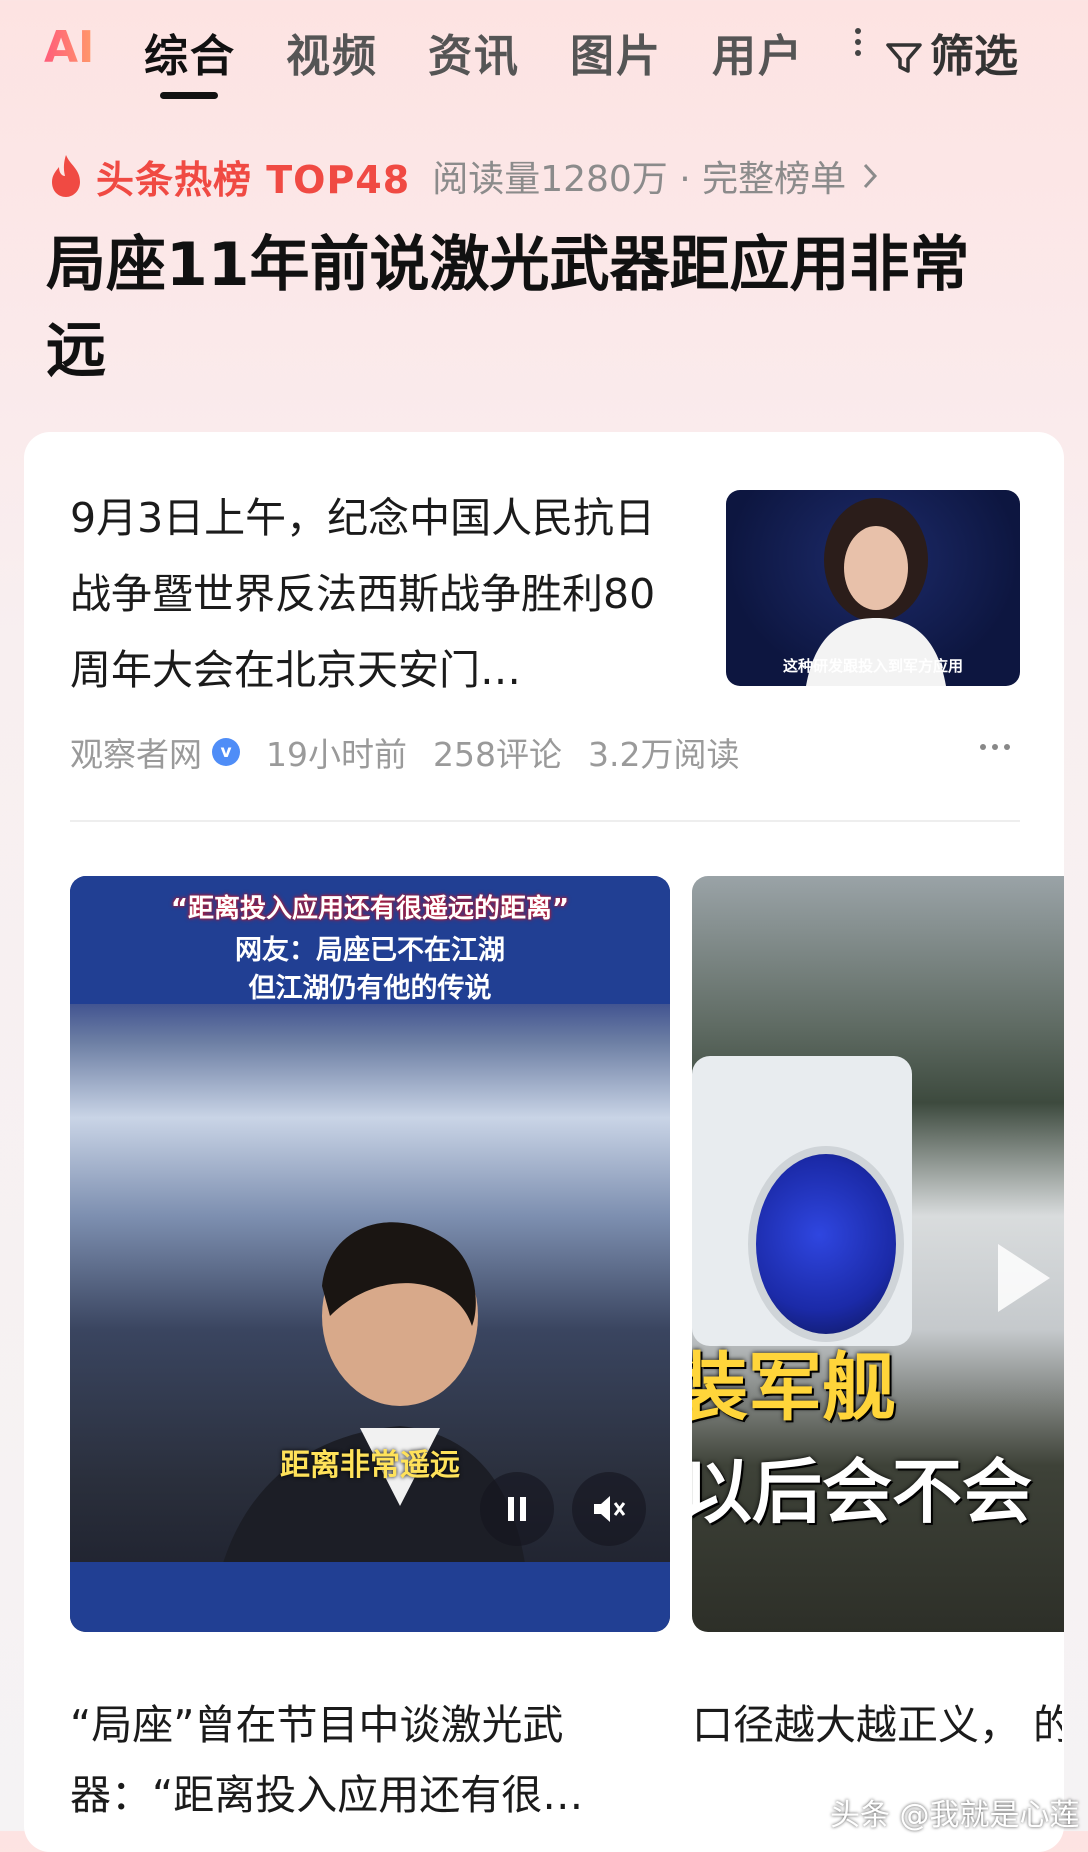  I want to click on hotlist-meta: 阅读量1280万 · 完整榜单, so click(639, 179).